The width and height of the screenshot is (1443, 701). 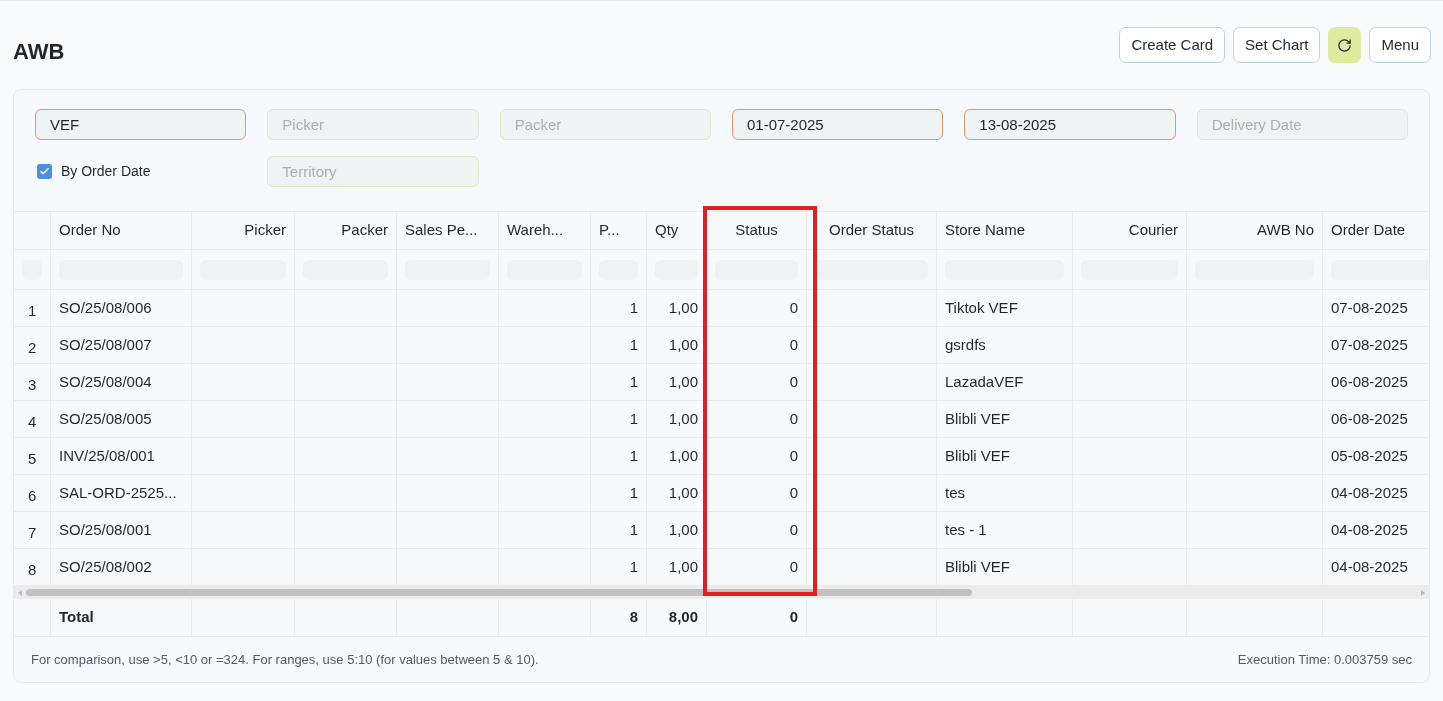 I want to click on row-number: 4, so click(x=32, y=421).